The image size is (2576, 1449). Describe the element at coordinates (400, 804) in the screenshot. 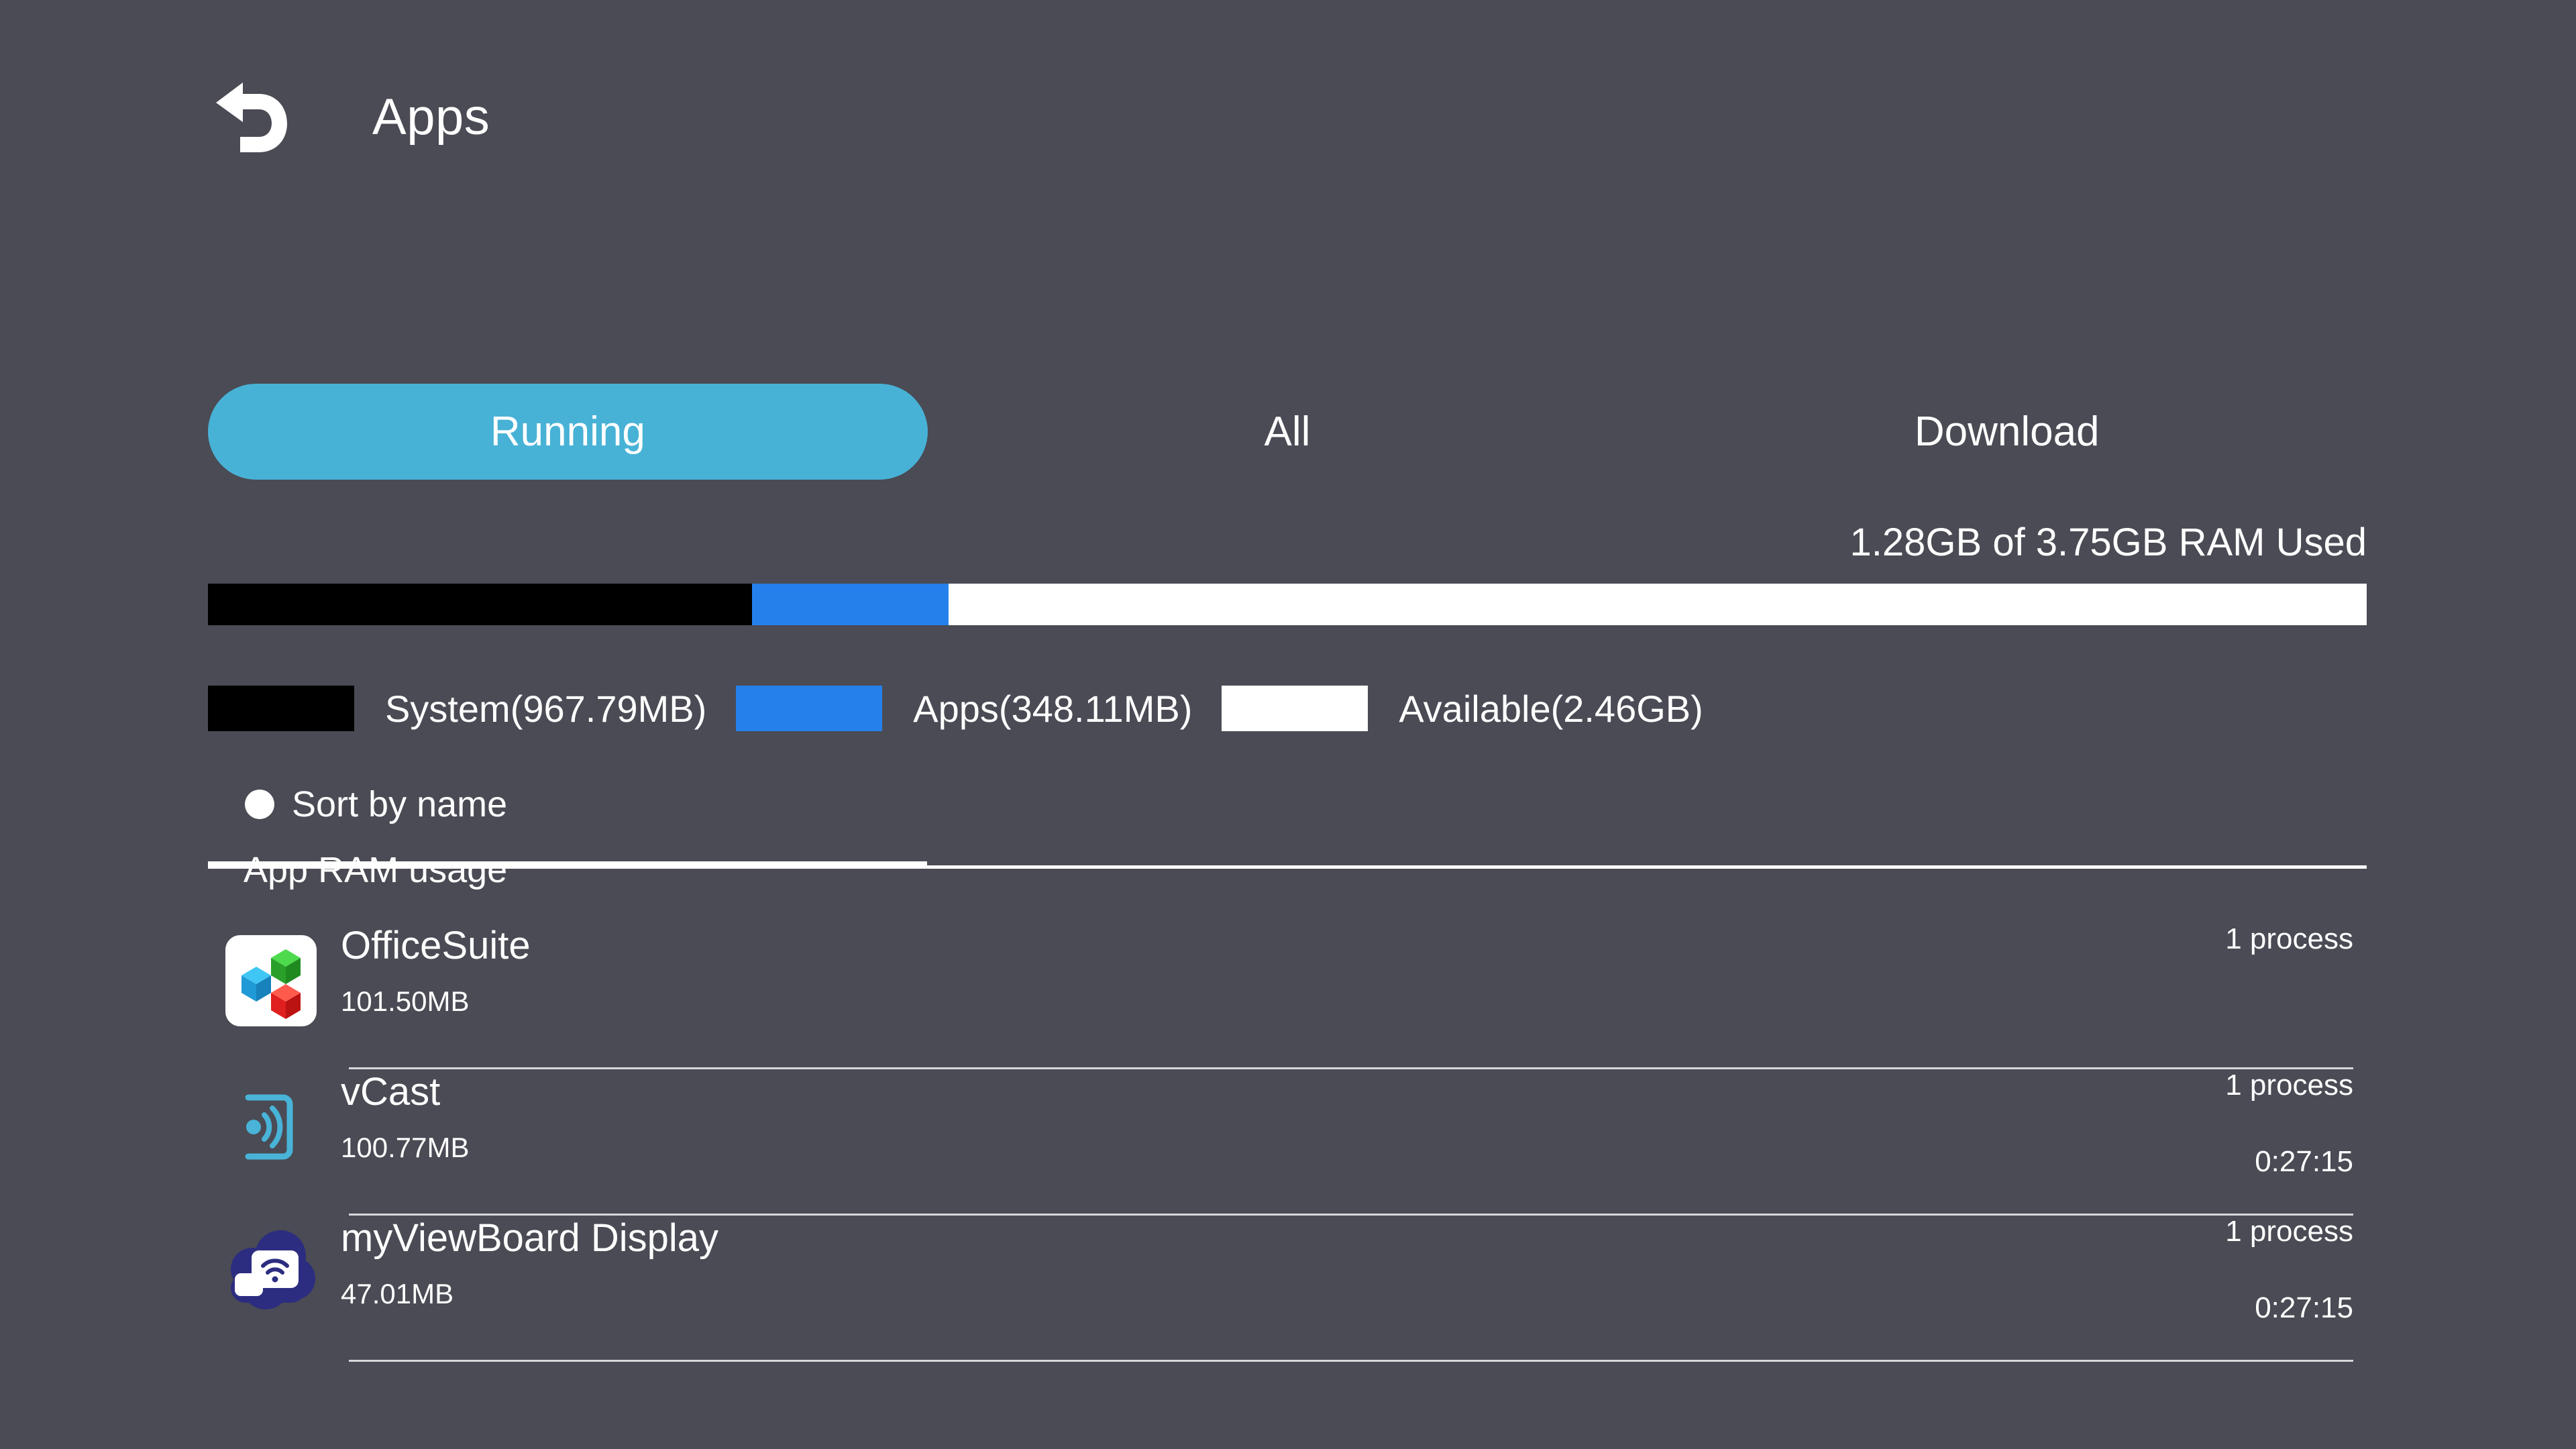

I see `sort-by-name-label: Sort by name` at that location.